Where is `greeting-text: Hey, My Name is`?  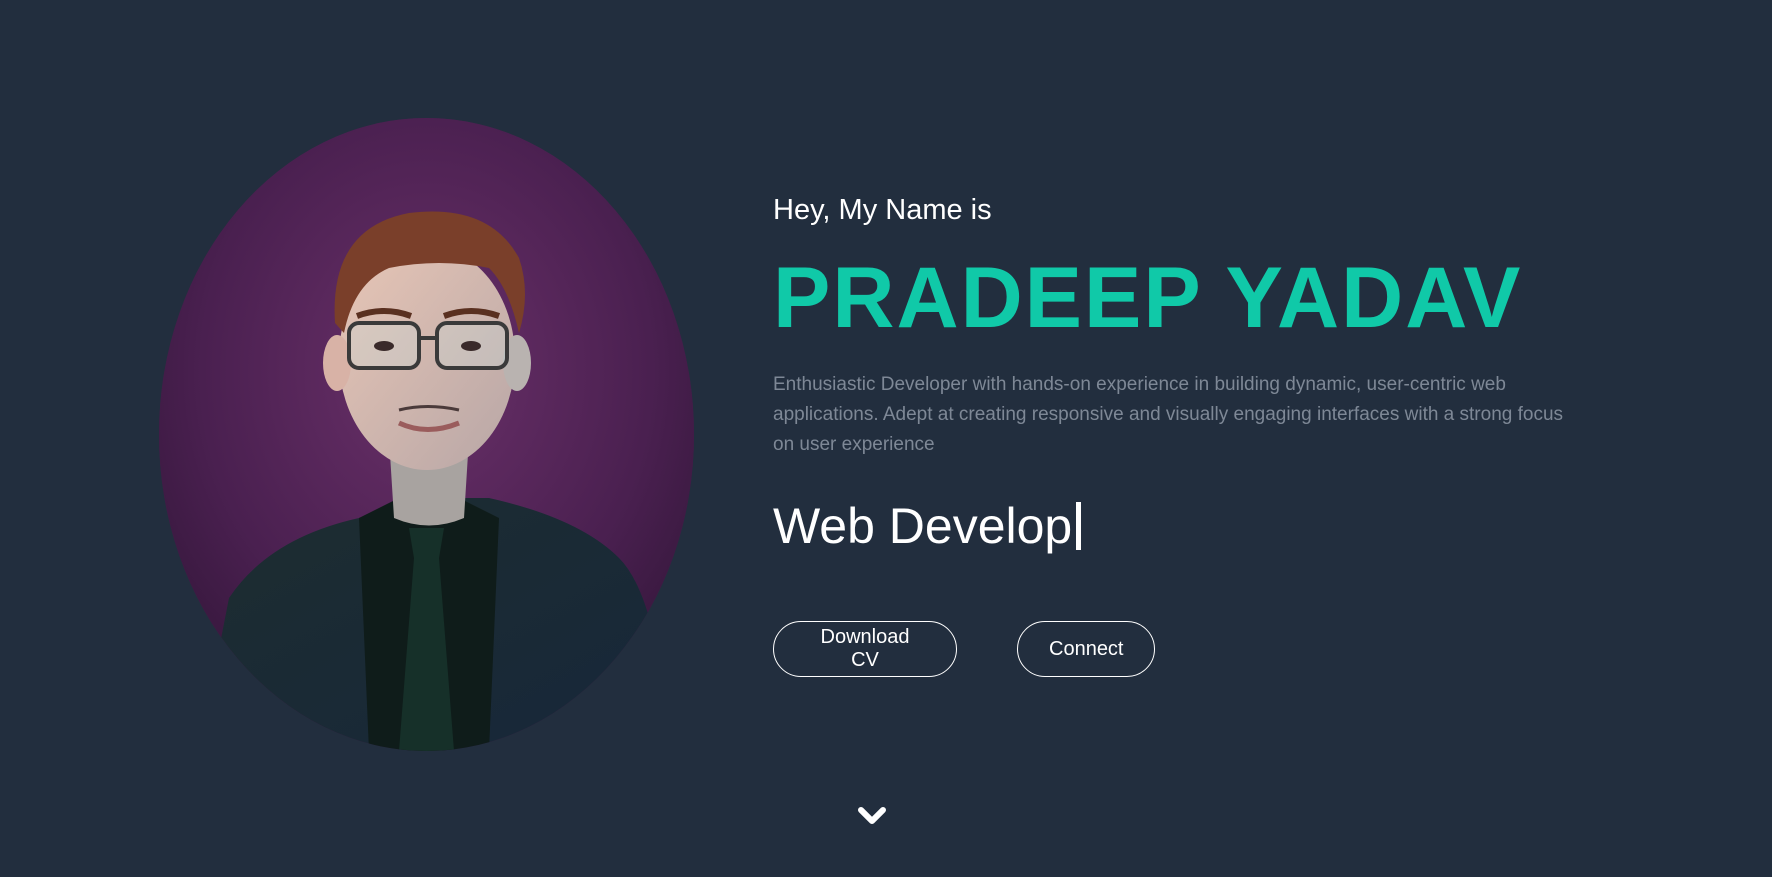 greeting-text: Hey, My Name is is located at coordinates (882, 210).